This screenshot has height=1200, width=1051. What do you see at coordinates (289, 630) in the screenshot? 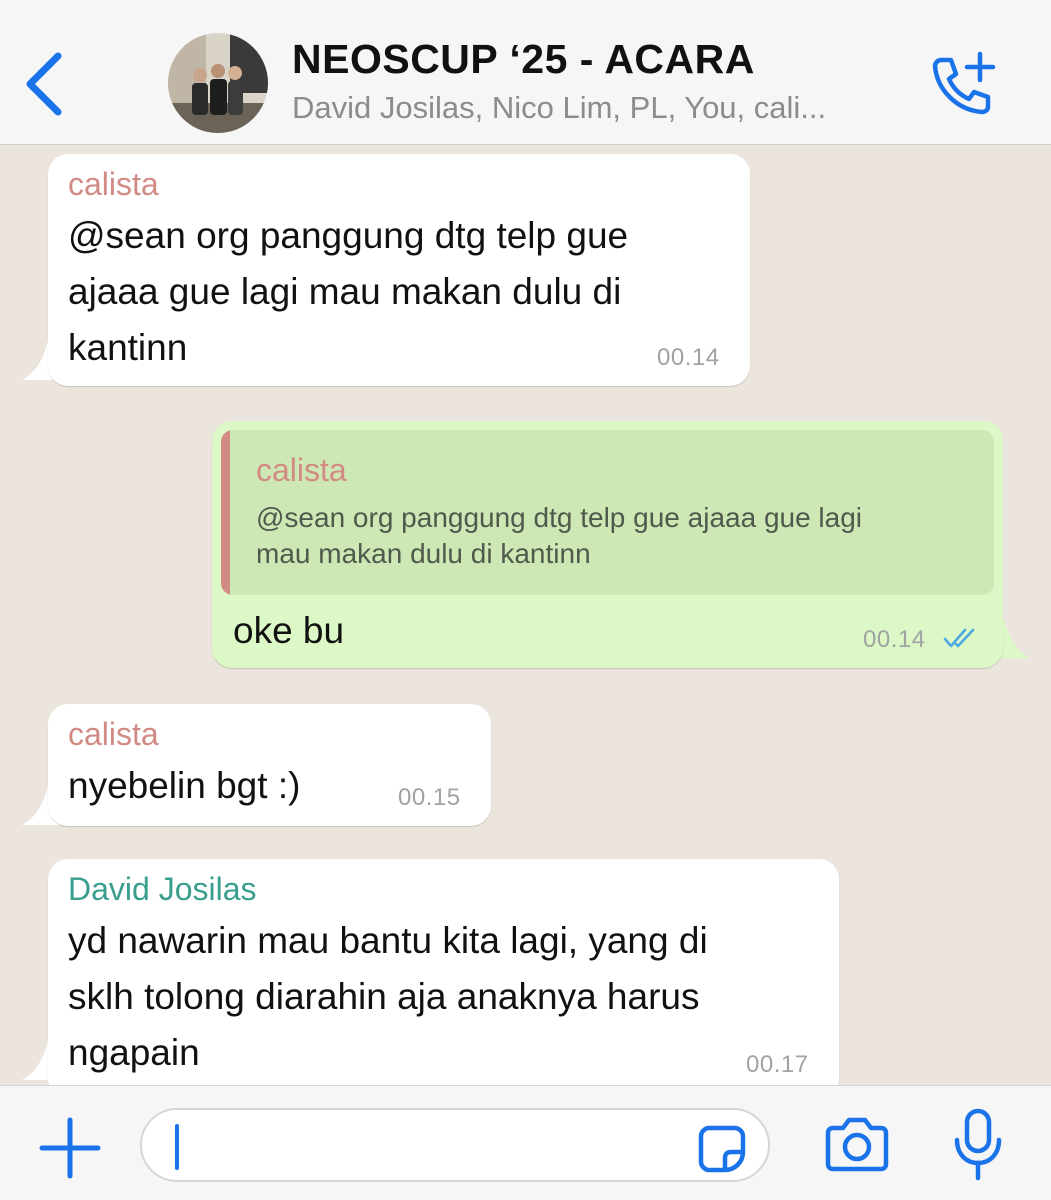
I see `message-text: oke bu` at bounding box center [289, 630].